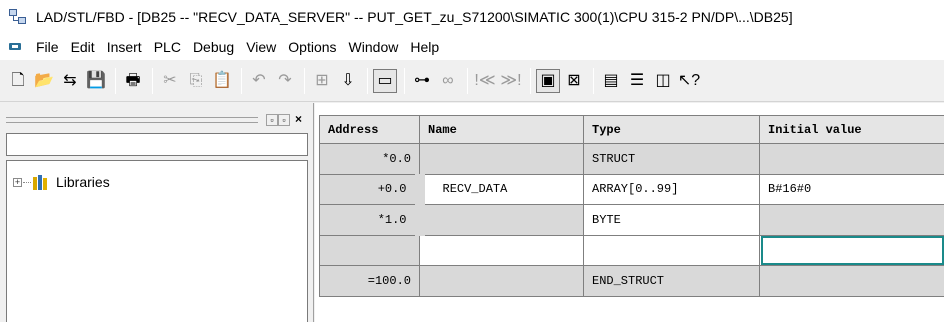 The height and width of the screenshot is (322, 944). I want to click on next-network-icon: ≫!, so click(511, 81).